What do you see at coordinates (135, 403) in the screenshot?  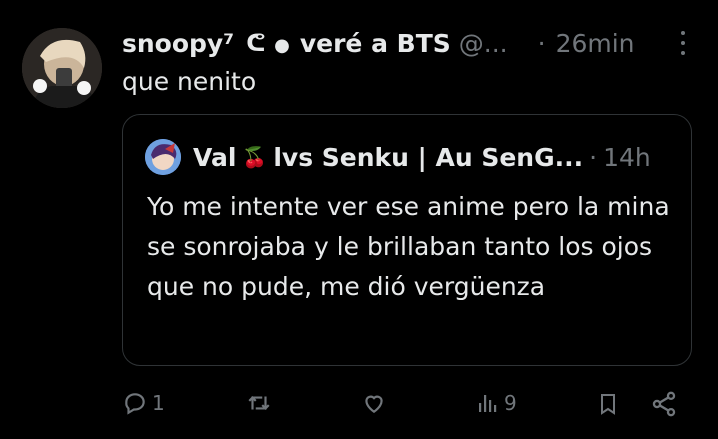 I see `reply-icon` at bounding box center [135, 403].